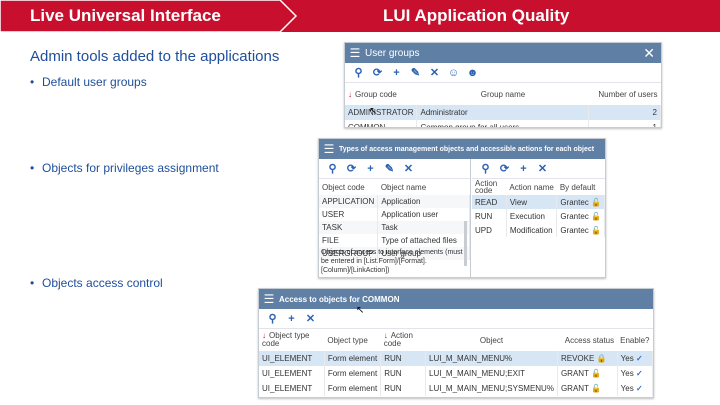 The height and width of the screenshot is (405, 720). Describe the element at coordinates (503, 53) in the screenshot. I see `user-groups-titlebar: ☰ User groups ✕` at that location.